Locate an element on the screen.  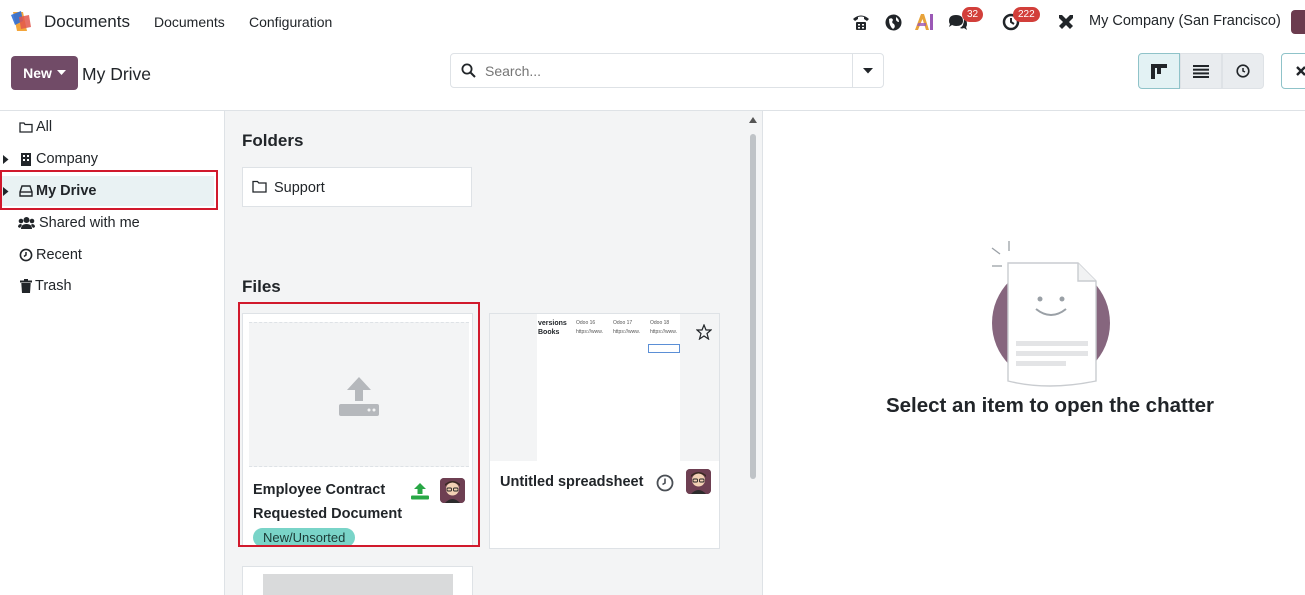
list-icon is located at coordinates (1201, 71).